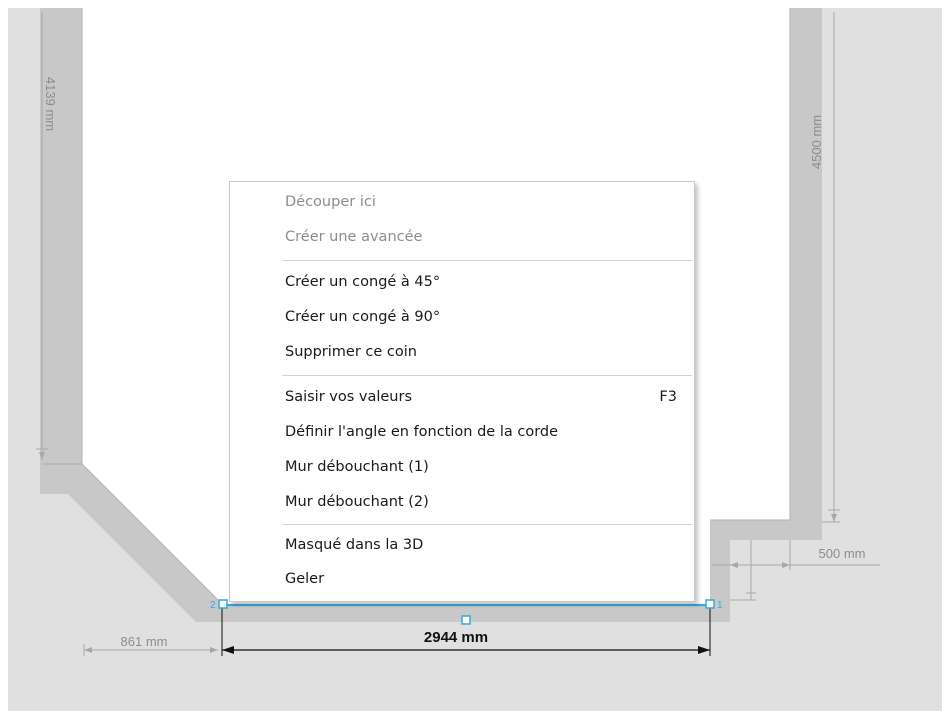 The height and width of the screenshot is (711, 942). I want to click on menu-item-label: Définir l'angle en fonction de la corde, so click(422, 432).